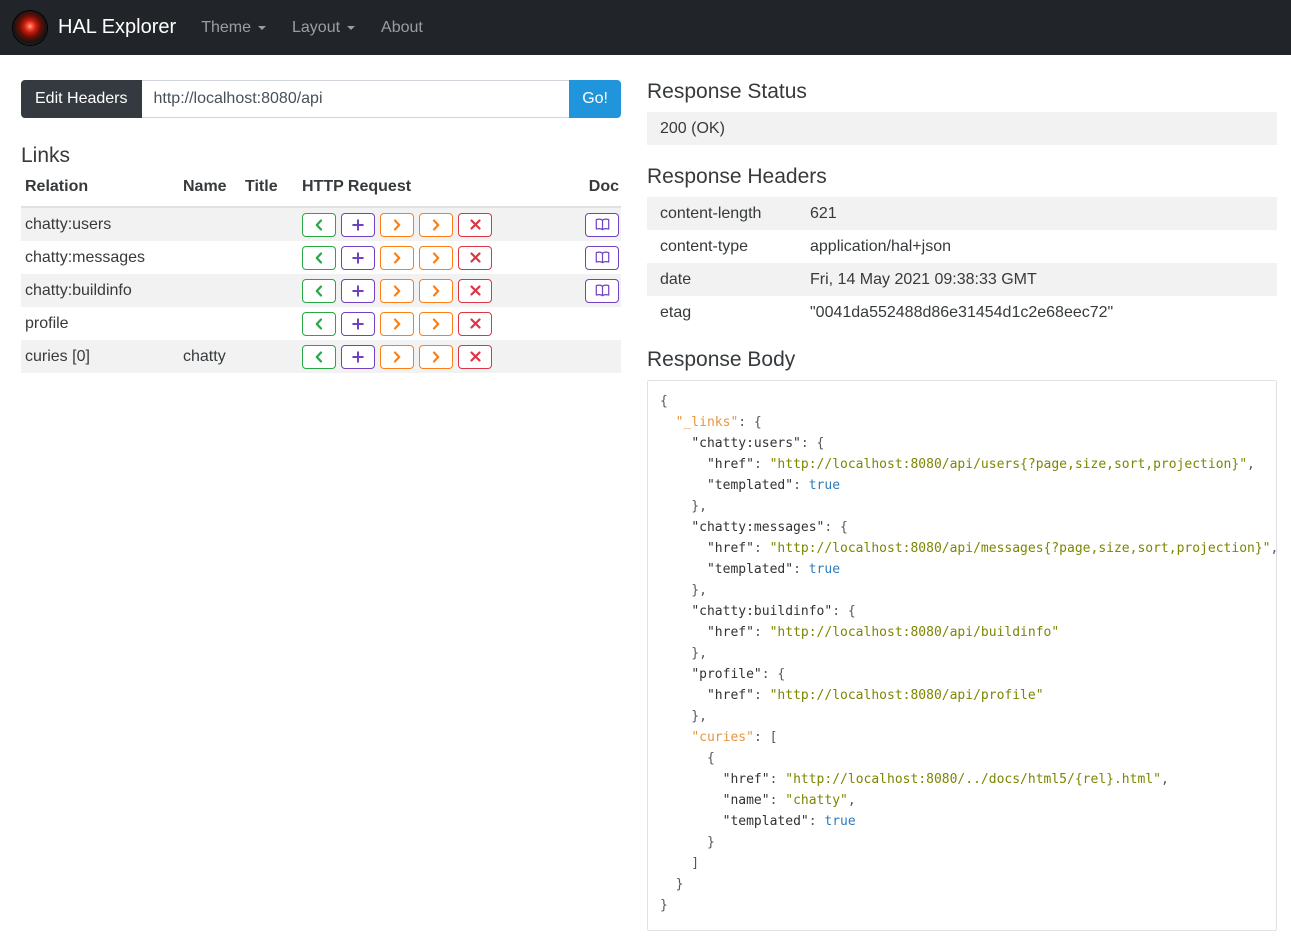 Image resolution: width=1291 pixels, height=951 pixels. I want to click on response-header-value: 621, so click(823, 213).